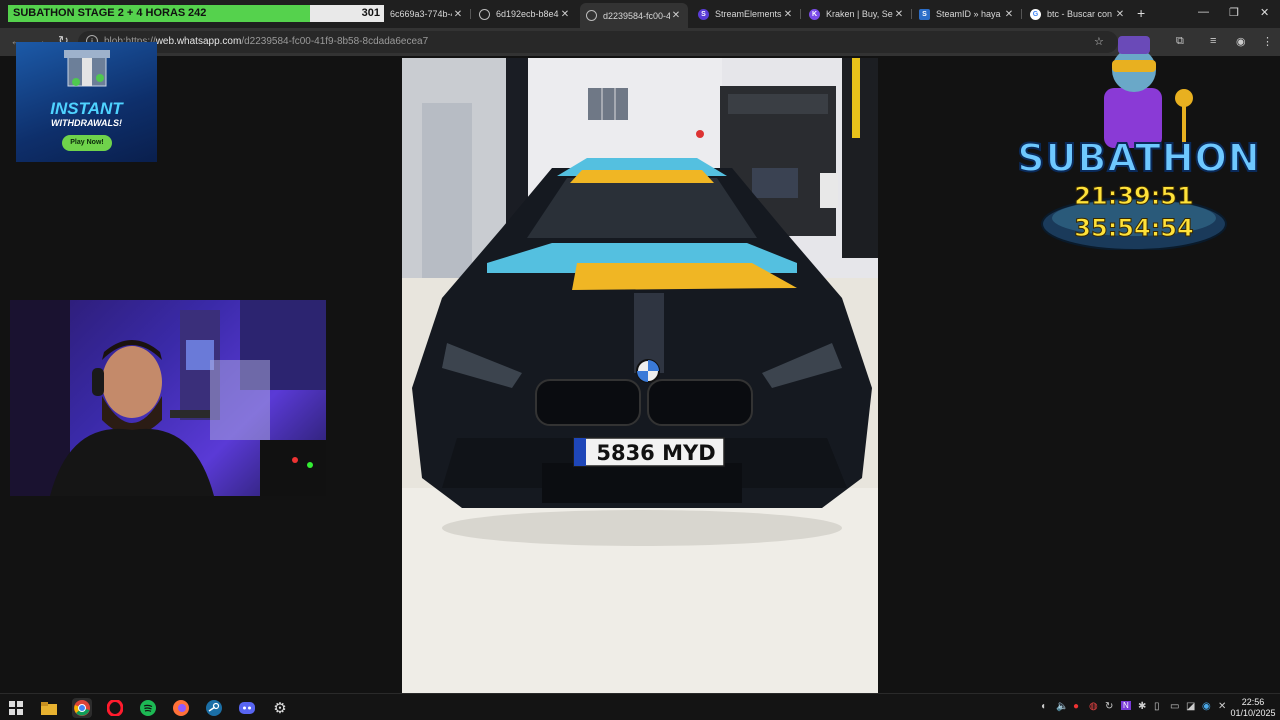 The image size is (1280, 720). I want to click on play-now-button: Play Now!, so click(87, 143).